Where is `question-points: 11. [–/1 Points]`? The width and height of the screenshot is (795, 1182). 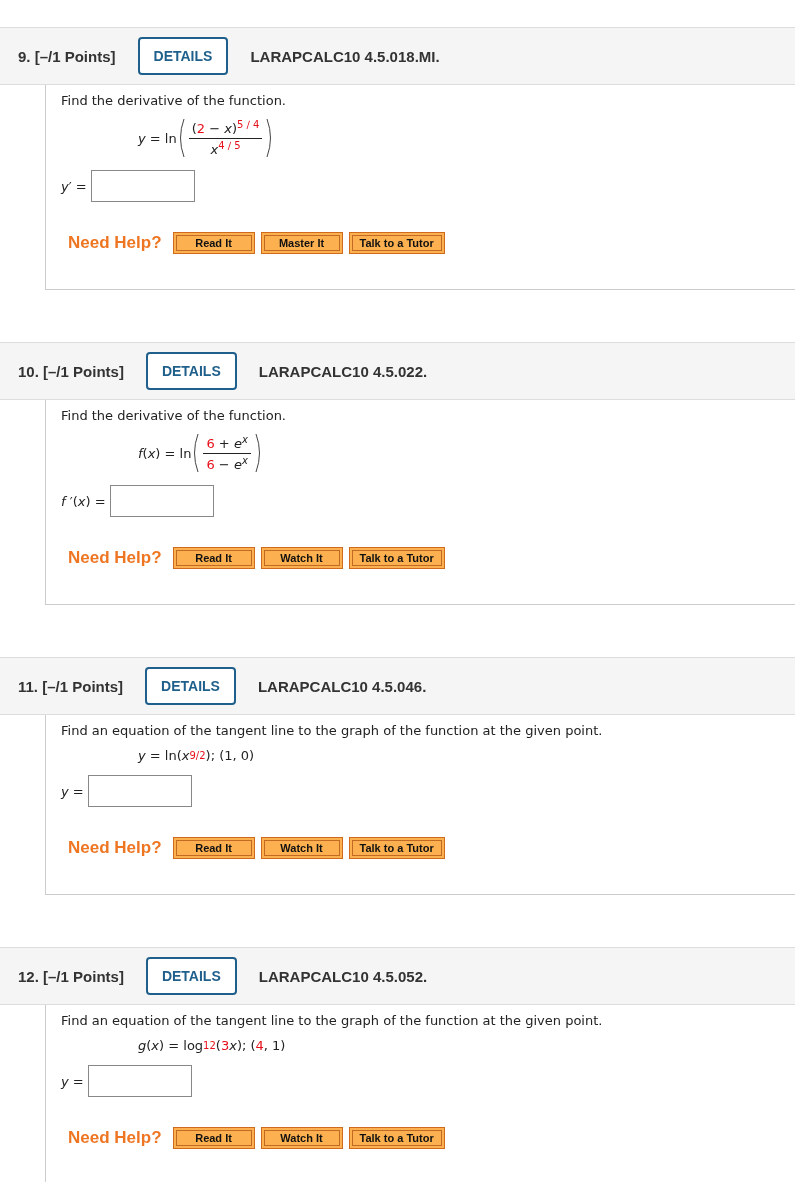 question-points: 11. [–/1 Points] is located at coordinates (71, 686).